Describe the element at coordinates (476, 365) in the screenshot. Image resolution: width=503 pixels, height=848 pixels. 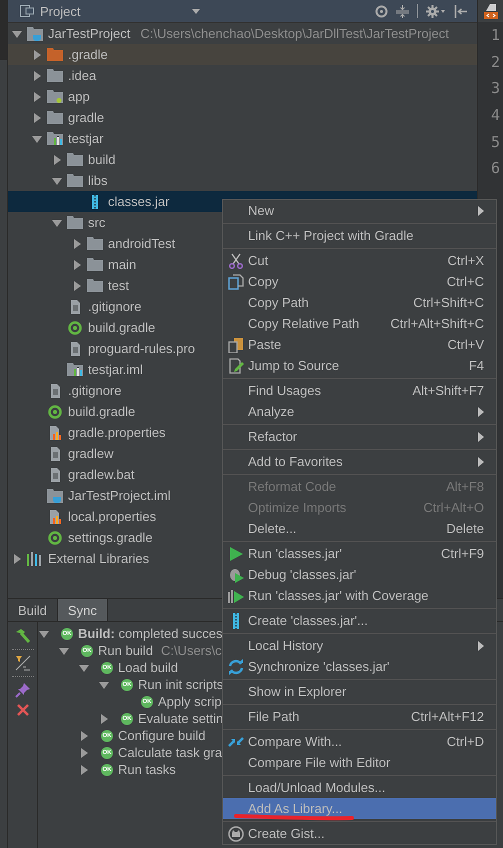
I see `shortcut-hint: F4` at that location.